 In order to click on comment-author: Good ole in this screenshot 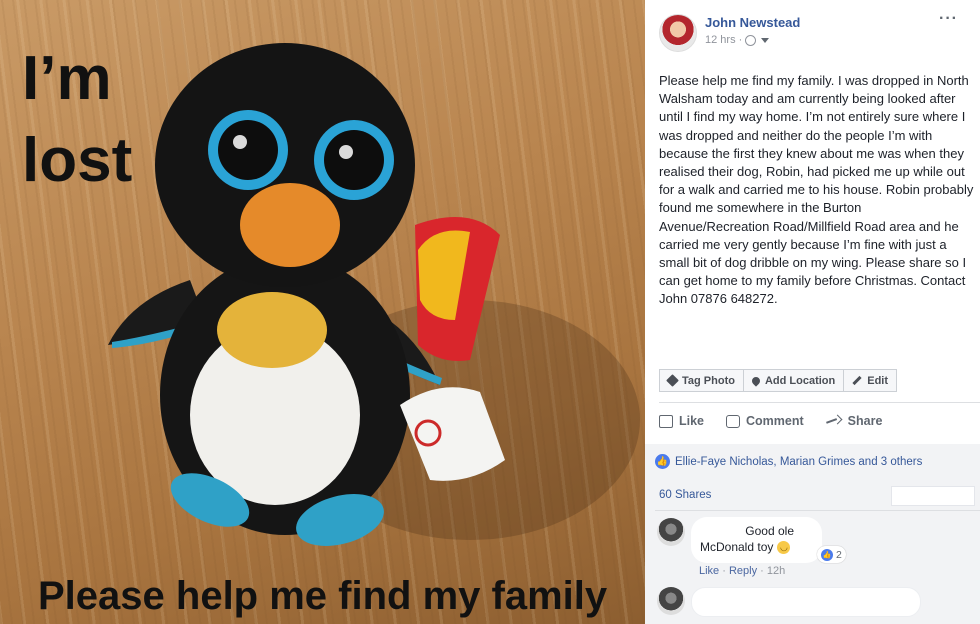, I will do `click(769, 531)`.